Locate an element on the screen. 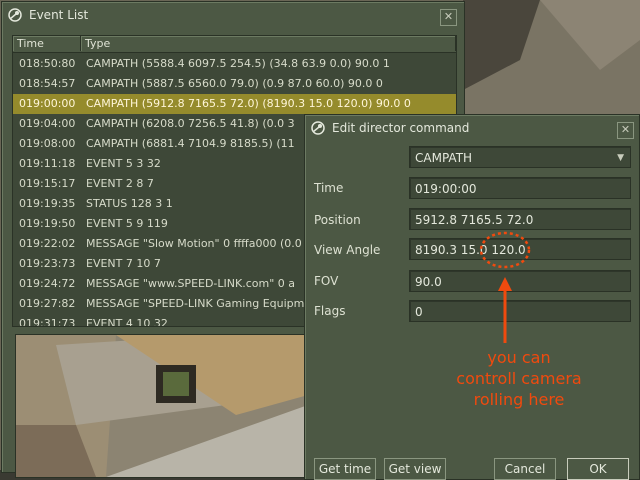 Image resolution: width=640 pixels, height=480 pixels. row-type: CAMPATH (6208.0 7256.5 41.8) (0.0 3 is located at coordinates (190, 123).